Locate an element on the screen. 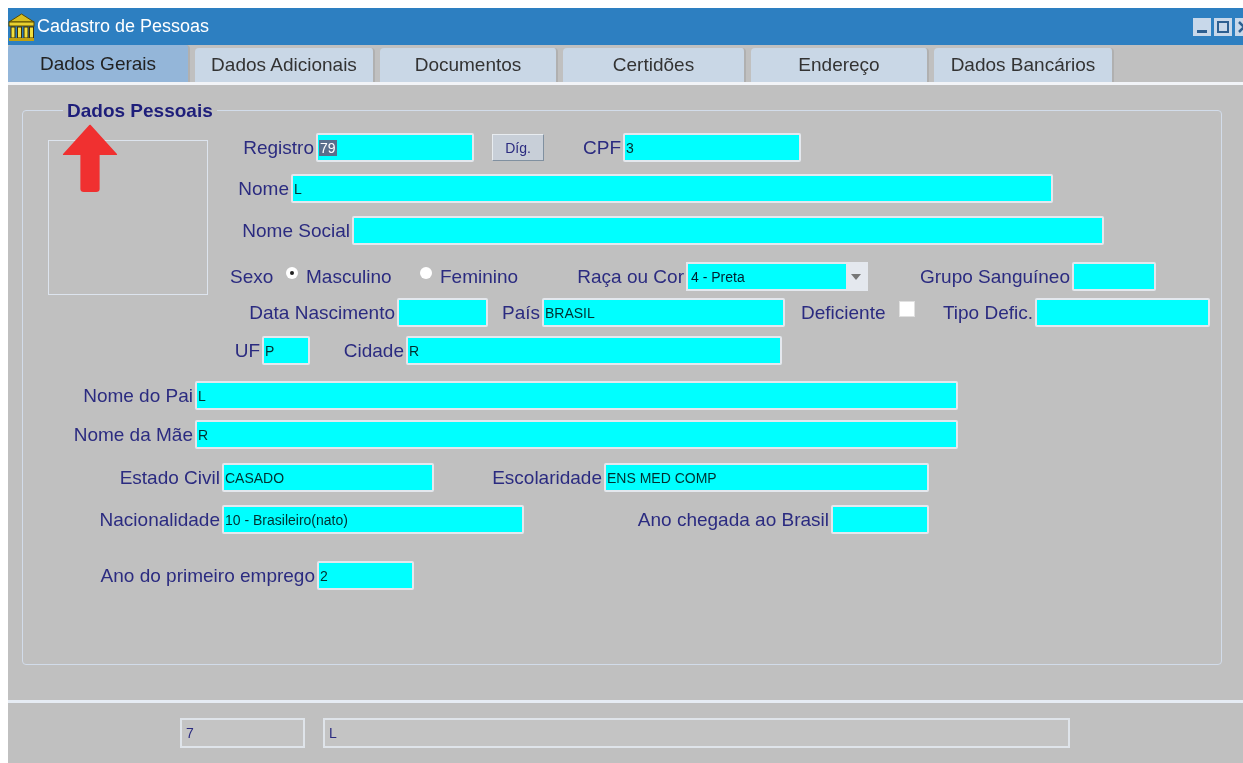  check-digit-button: Díg. is located at coordinates (518, 147).